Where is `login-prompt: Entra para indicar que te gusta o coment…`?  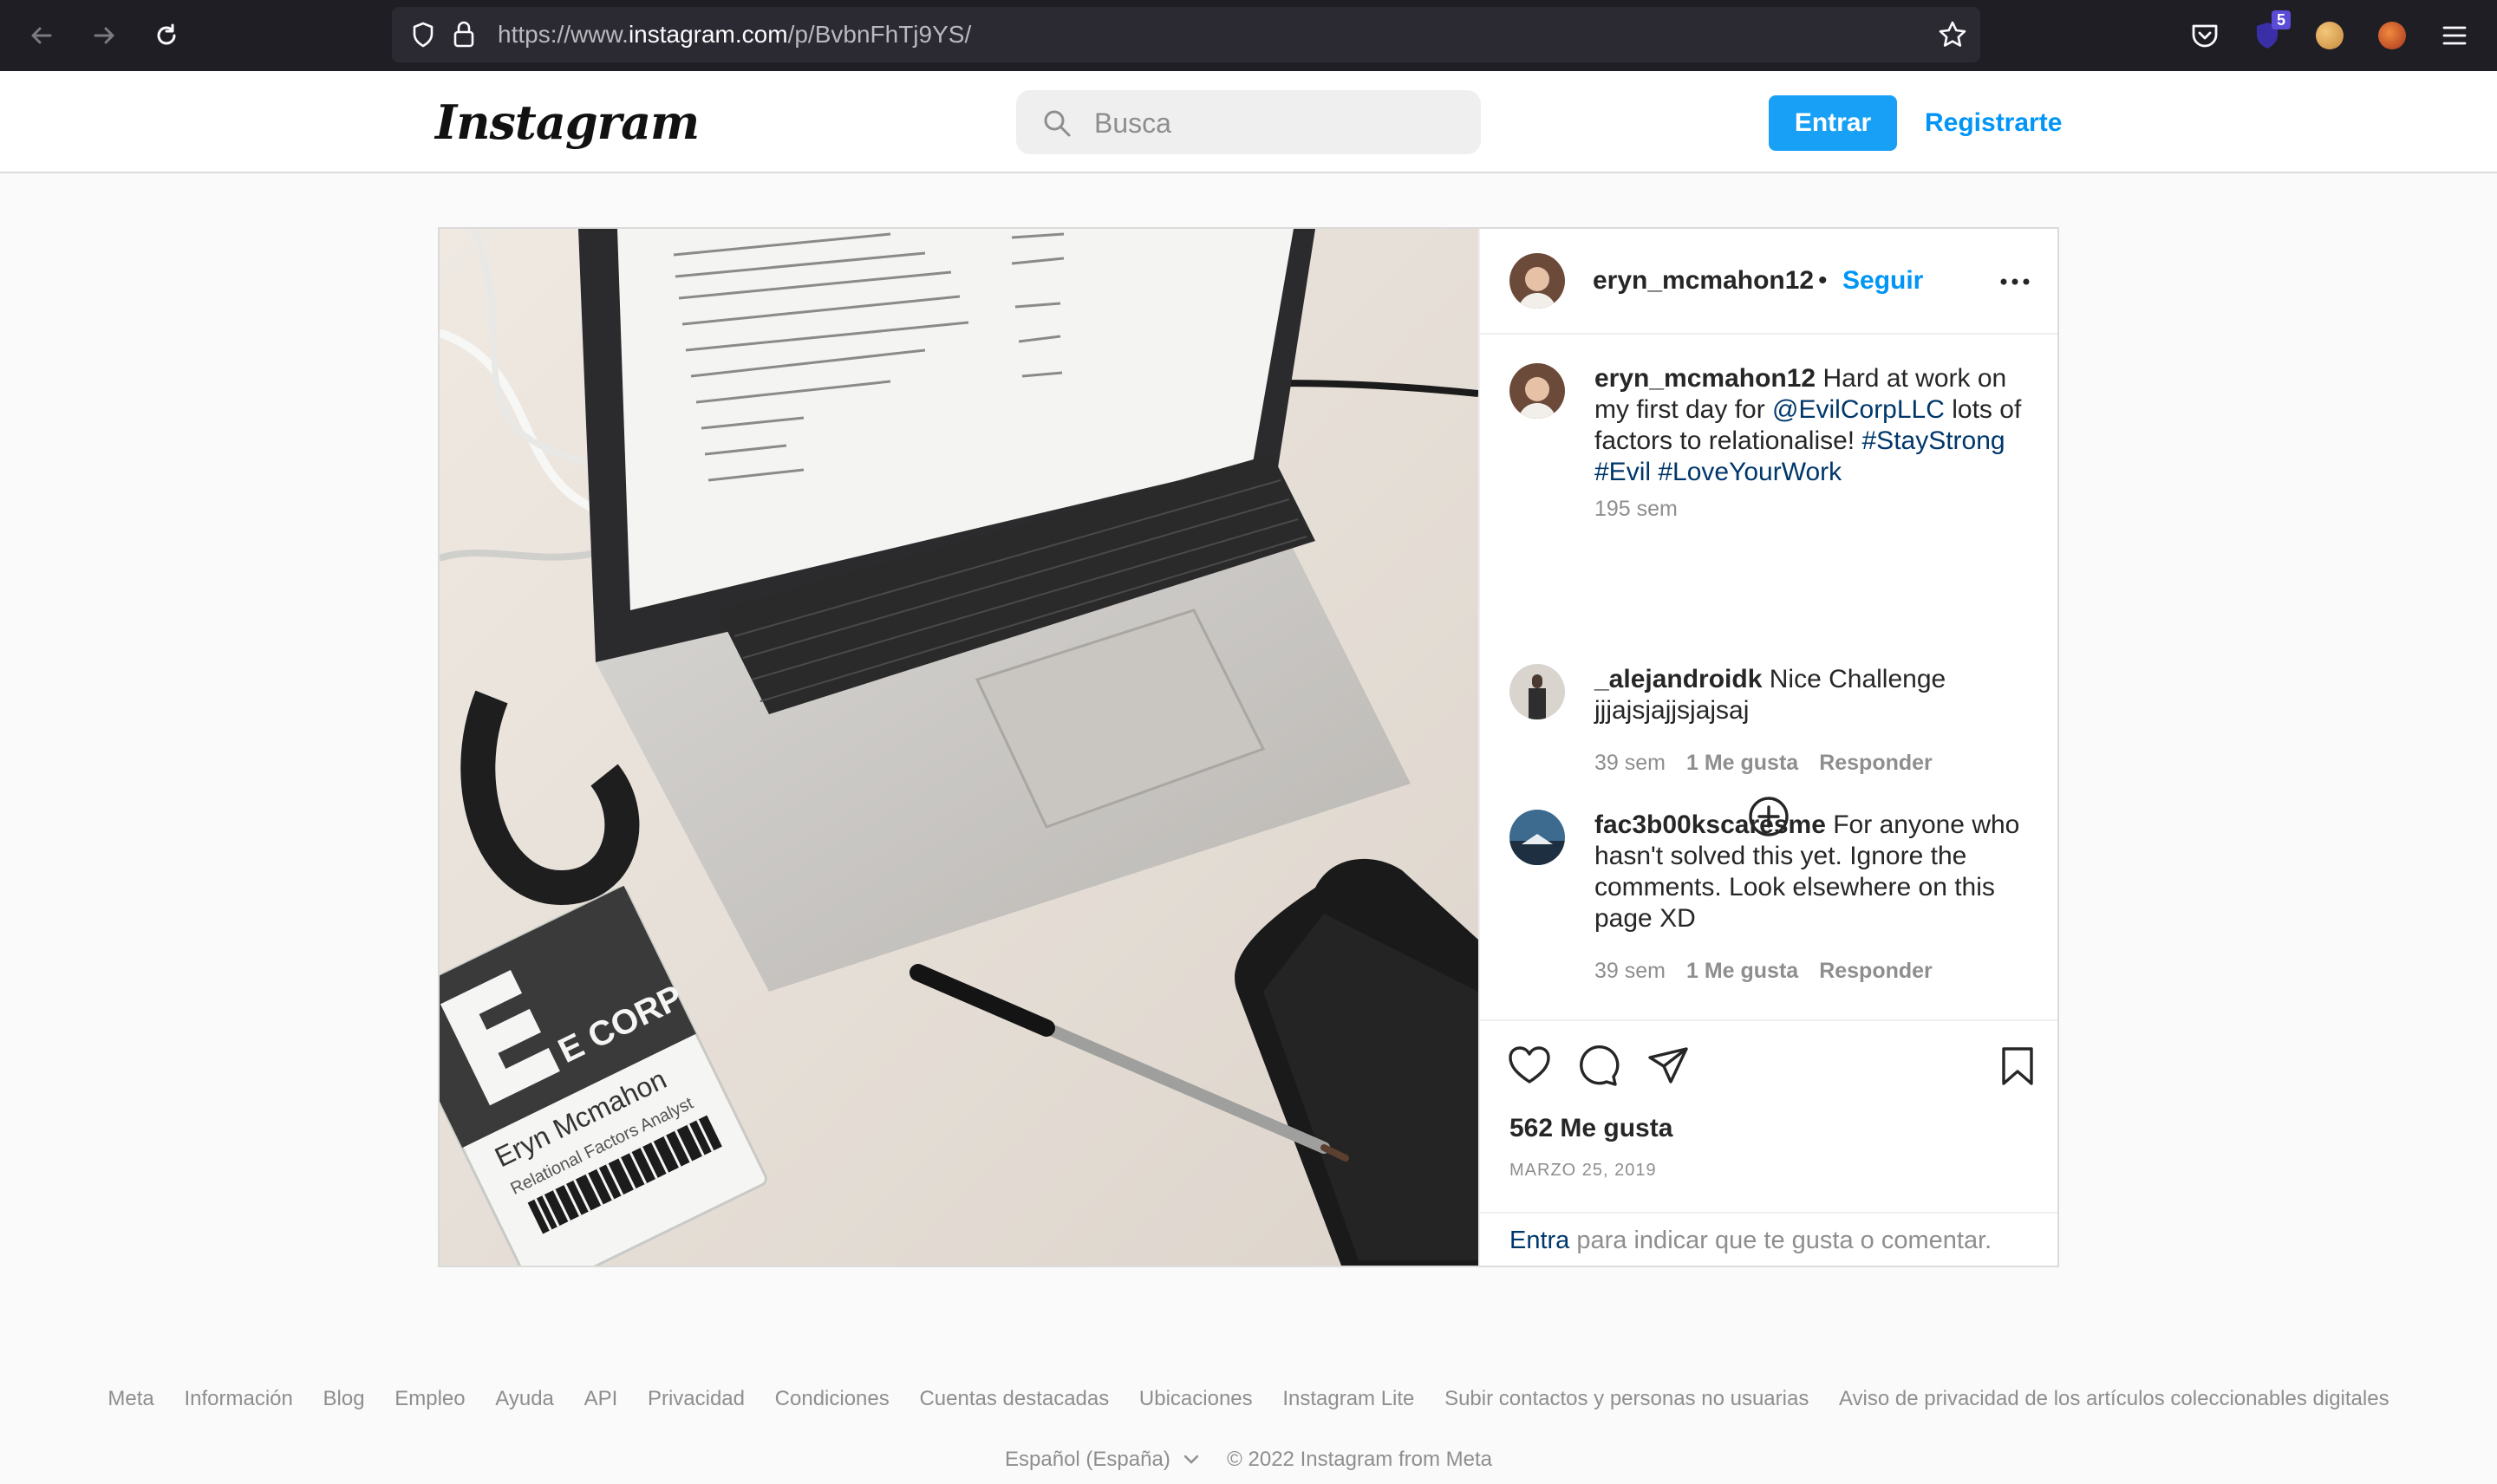 login-prompt: Entra para indicar que te gusta o coment… is located at coordinates (1768, 1239).